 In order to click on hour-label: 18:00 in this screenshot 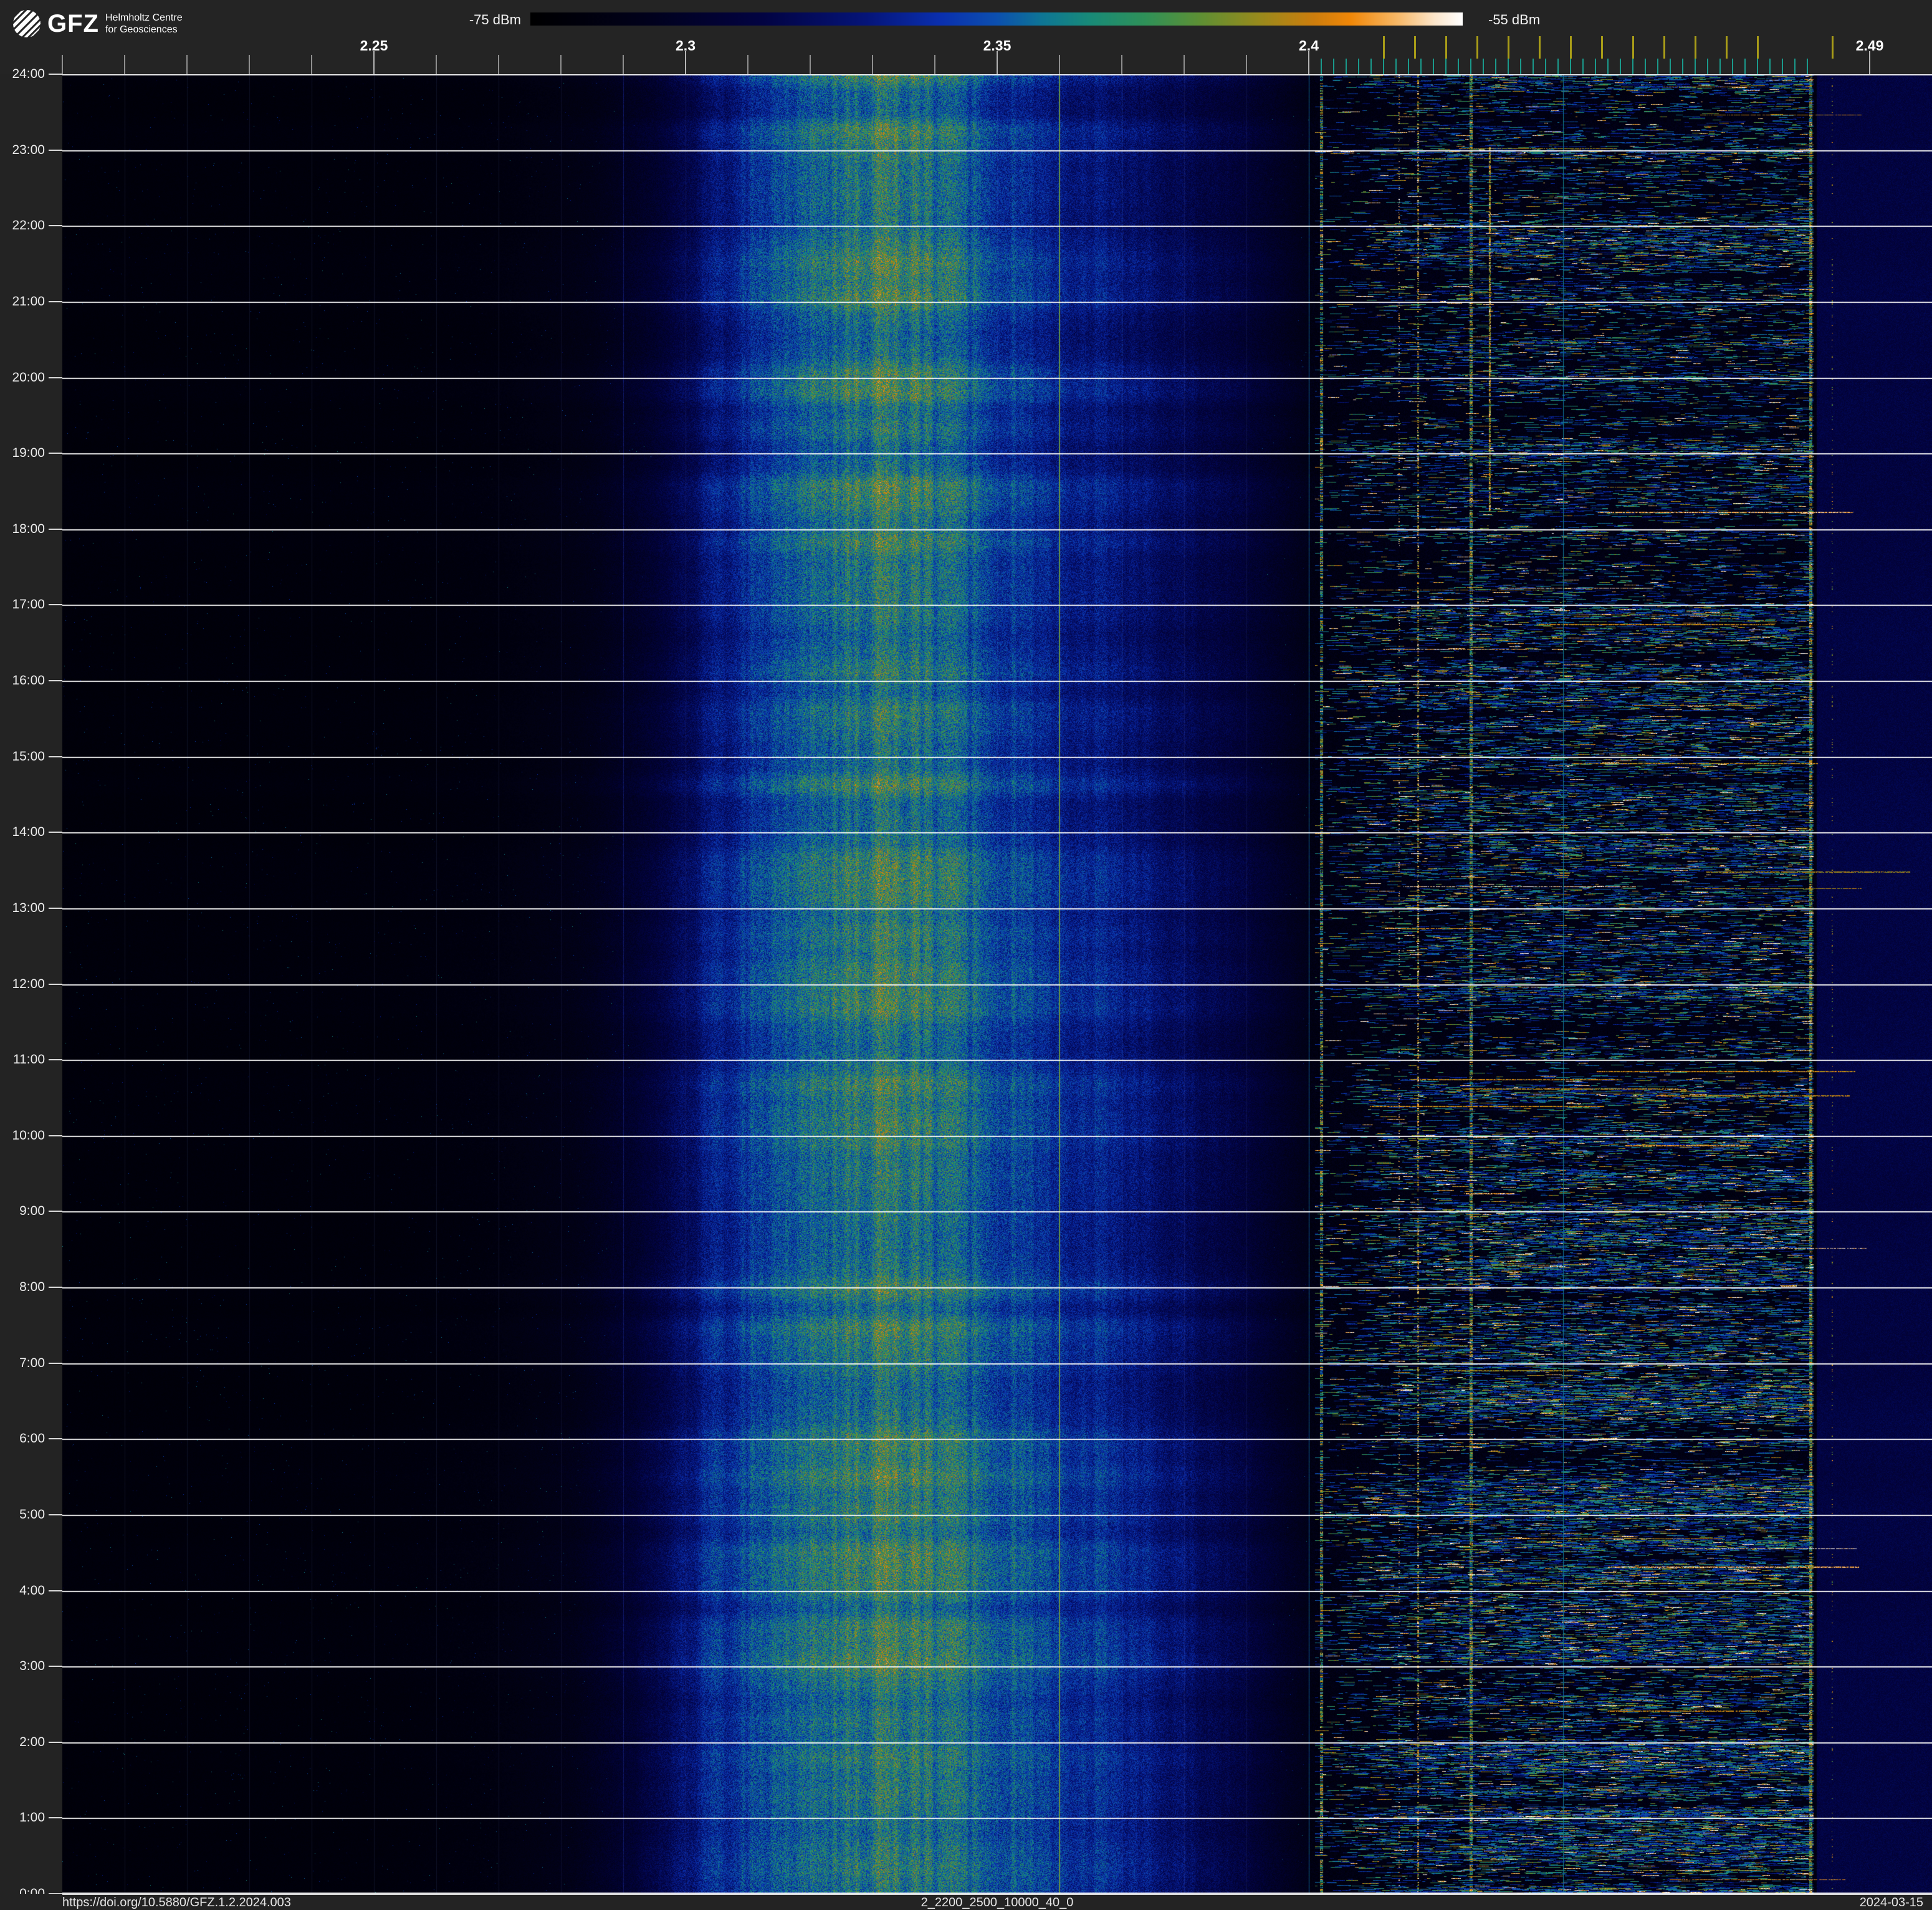, I will do `click(28, 528)`.